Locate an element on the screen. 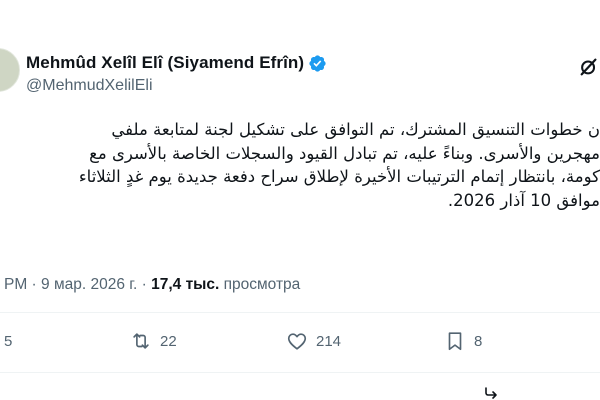 The image size is (600, 400). avatar is located at coordinates (10, 70).